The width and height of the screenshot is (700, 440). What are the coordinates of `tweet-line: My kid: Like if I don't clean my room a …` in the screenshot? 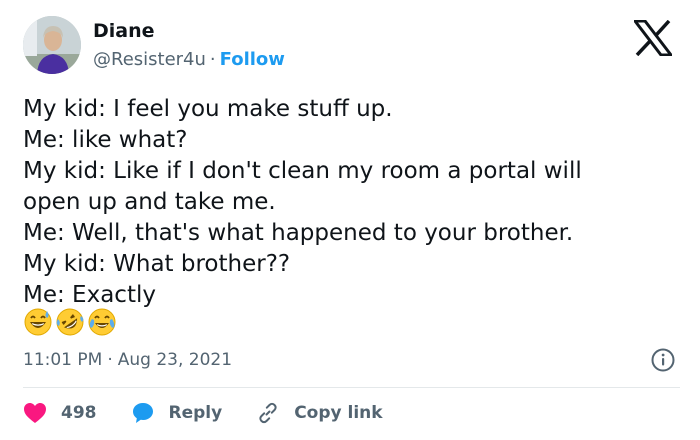 It's located at (302, 171).